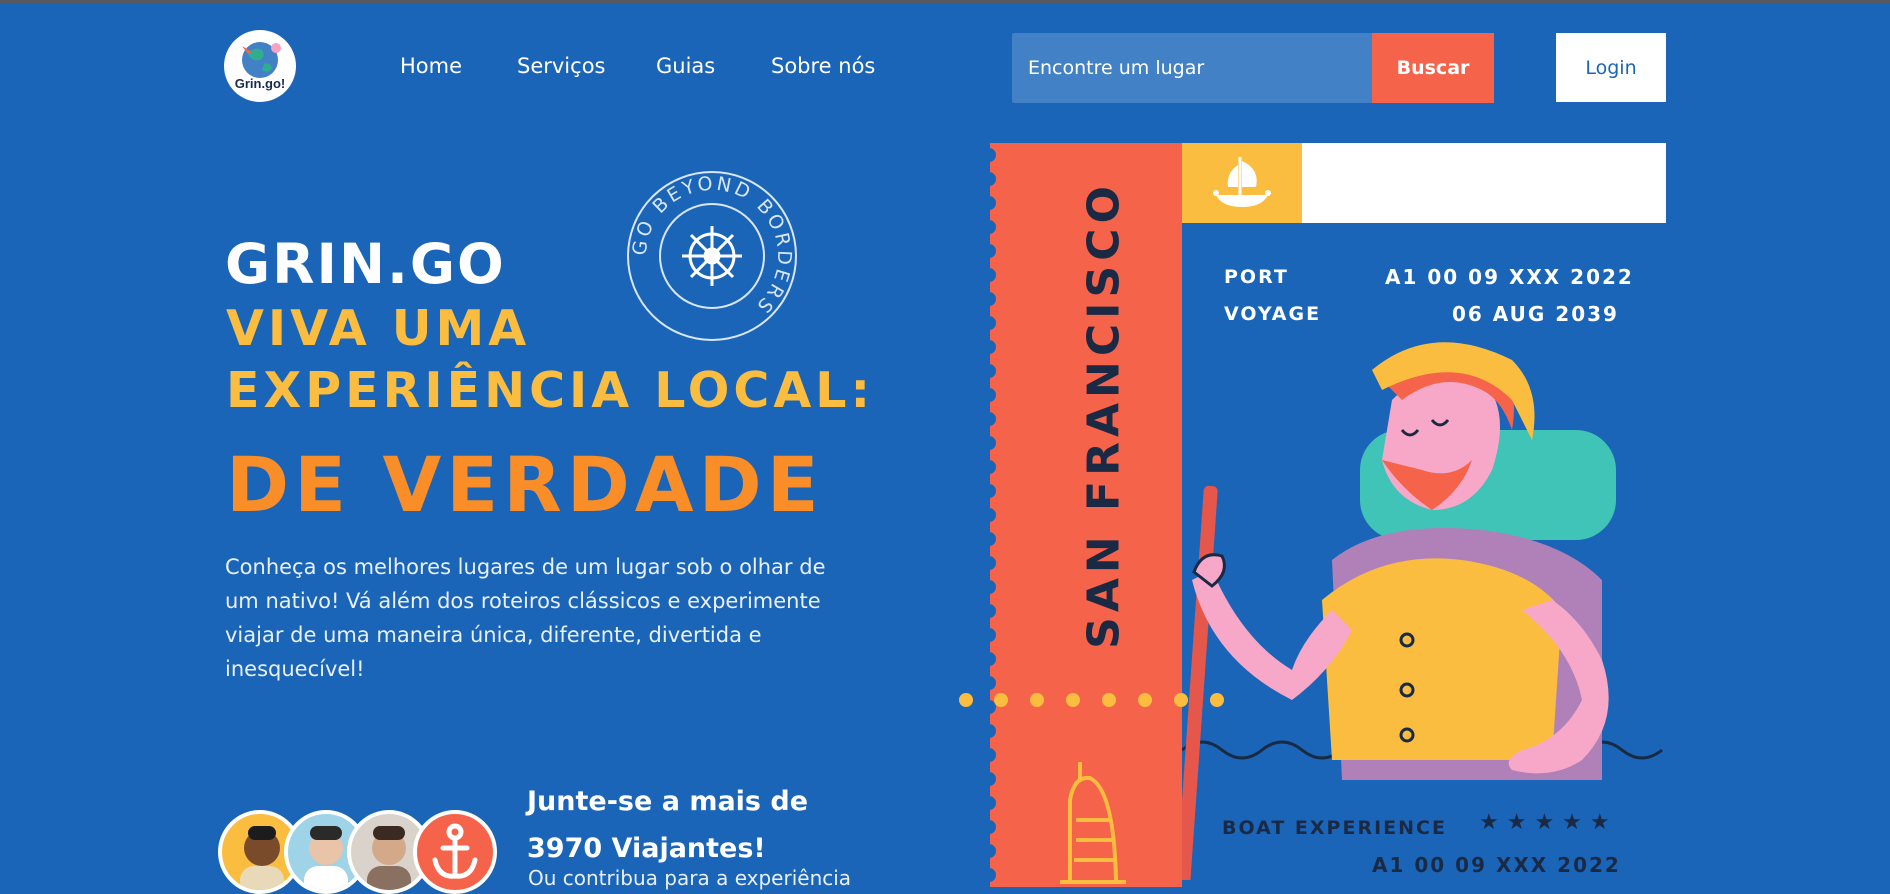 This screenshot has height=894, width=1890. I want to click on voyage-value: 06 AUG 2039, so click(1535, 314).